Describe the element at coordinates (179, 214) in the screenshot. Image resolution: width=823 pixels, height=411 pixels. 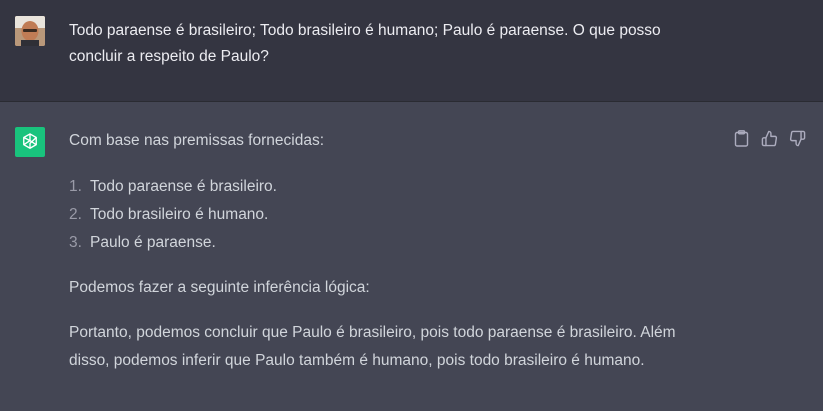
I see `list-item-text: Todo brasileiro é humano.` at that location.